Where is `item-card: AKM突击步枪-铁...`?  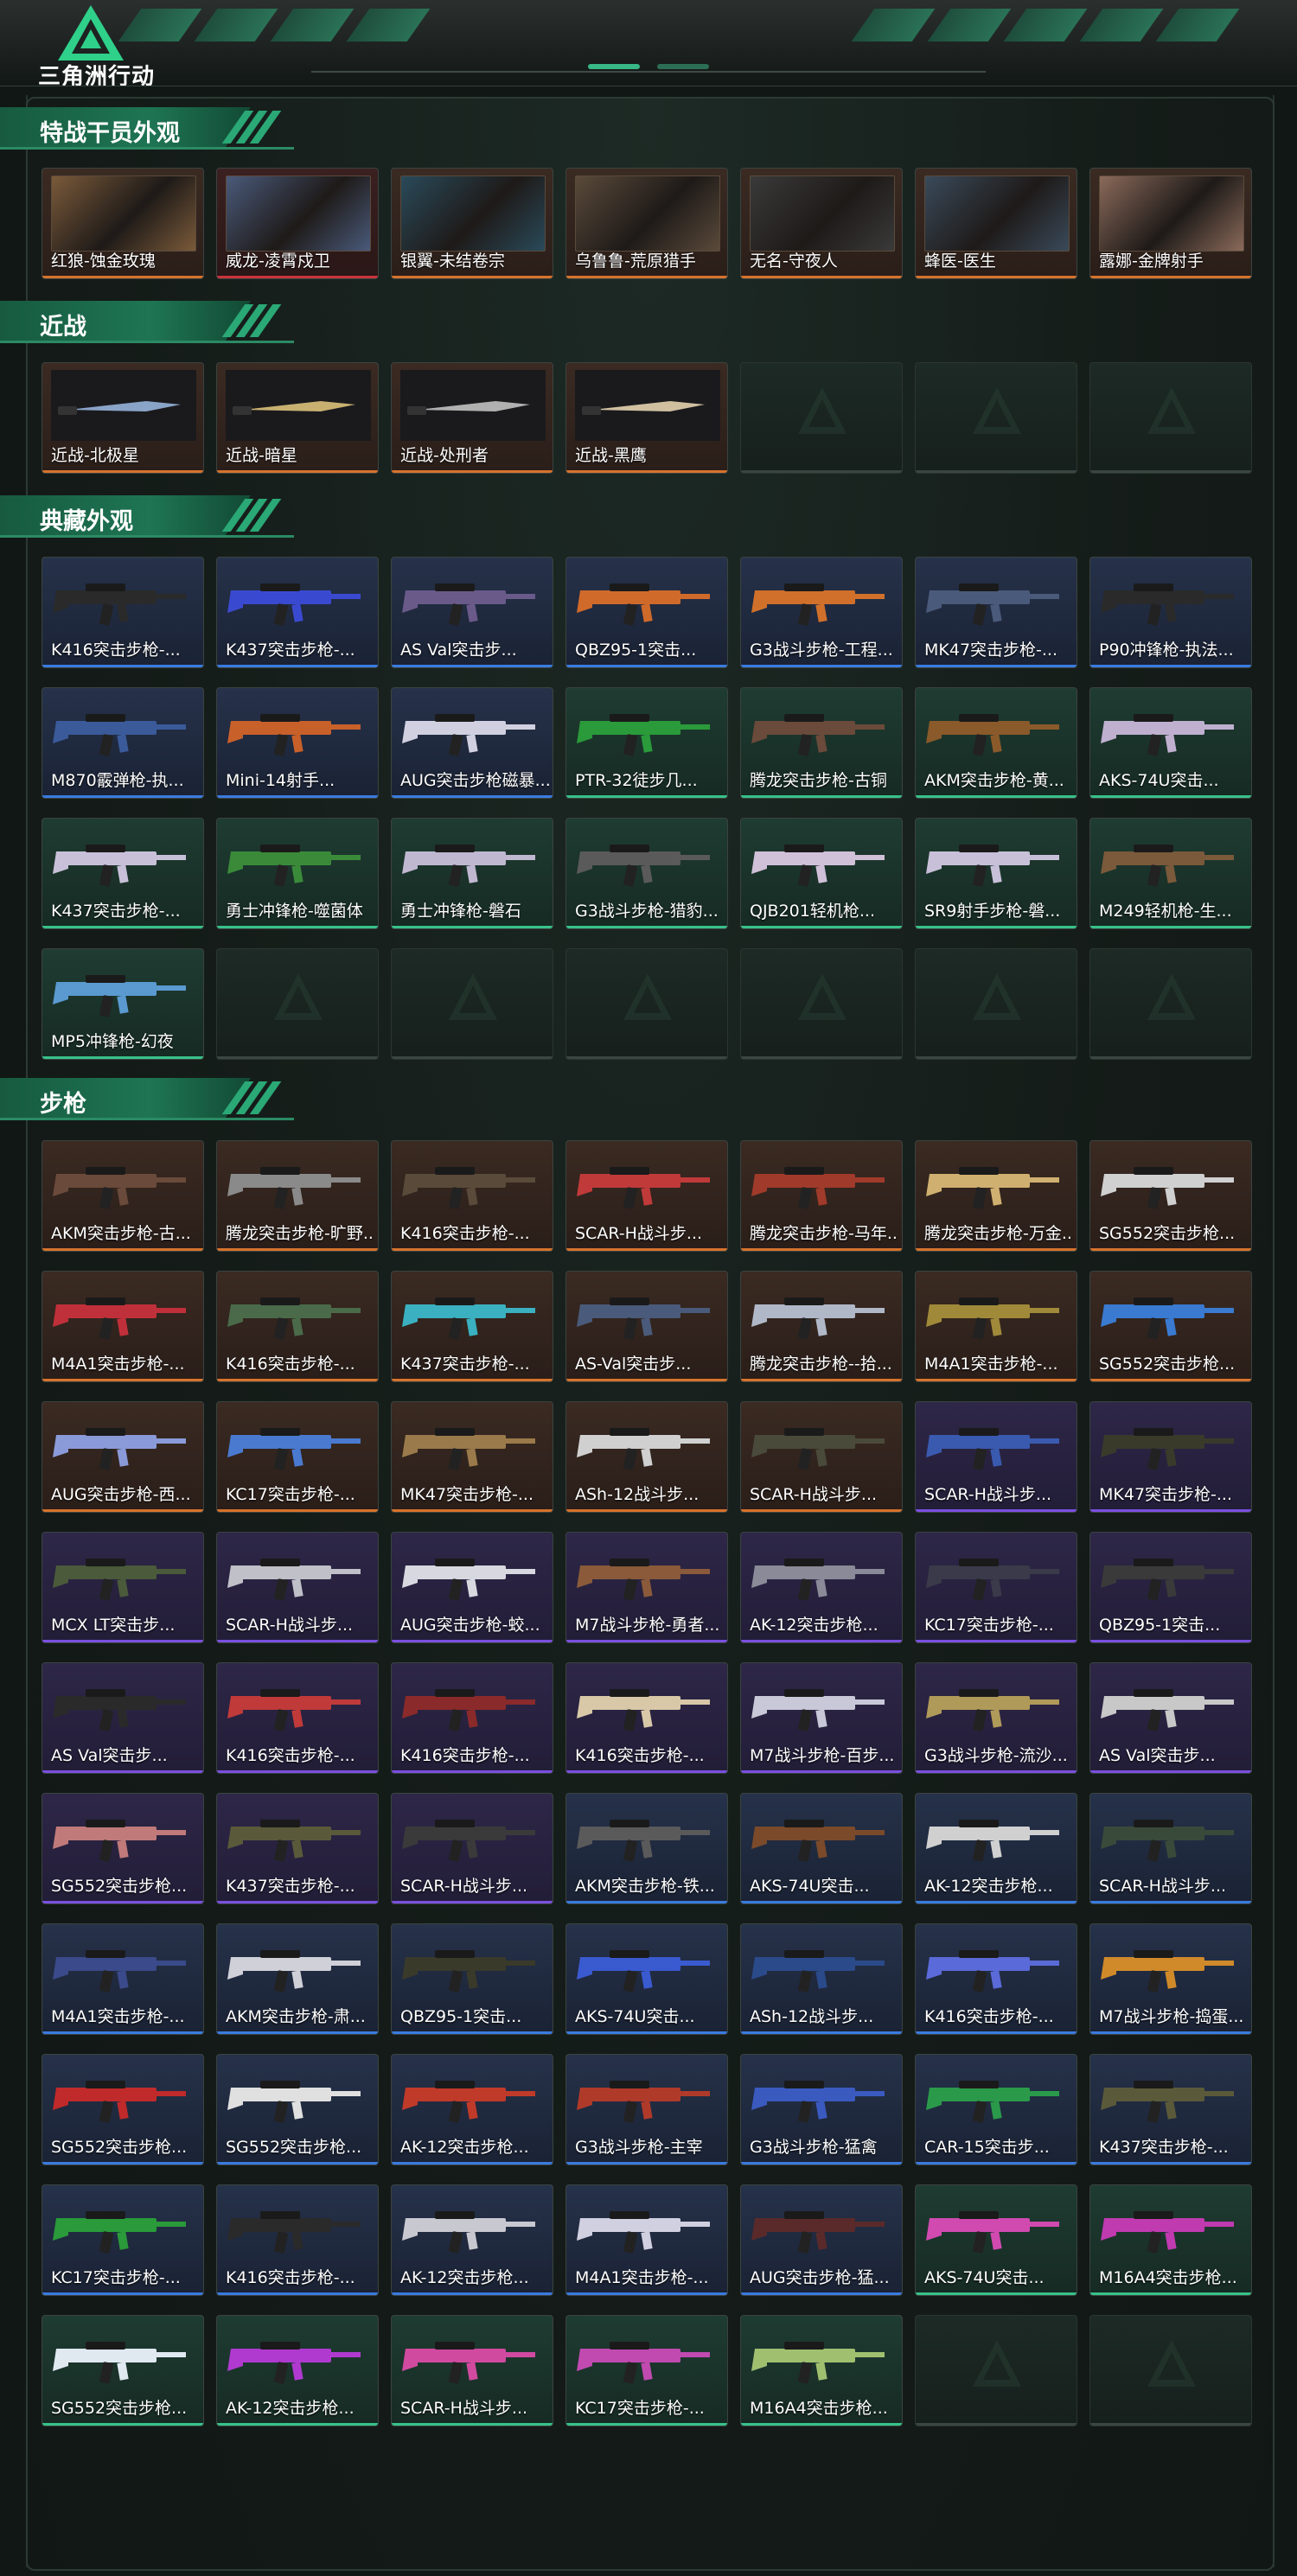 item-card: AKM突击步枪-铁... is located at coordinates (647, 1848).